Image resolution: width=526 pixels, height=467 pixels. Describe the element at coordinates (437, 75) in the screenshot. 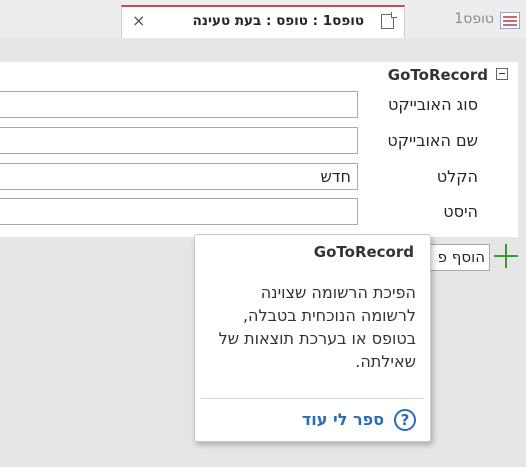

I see `action-name: GoToRecord` at that location.